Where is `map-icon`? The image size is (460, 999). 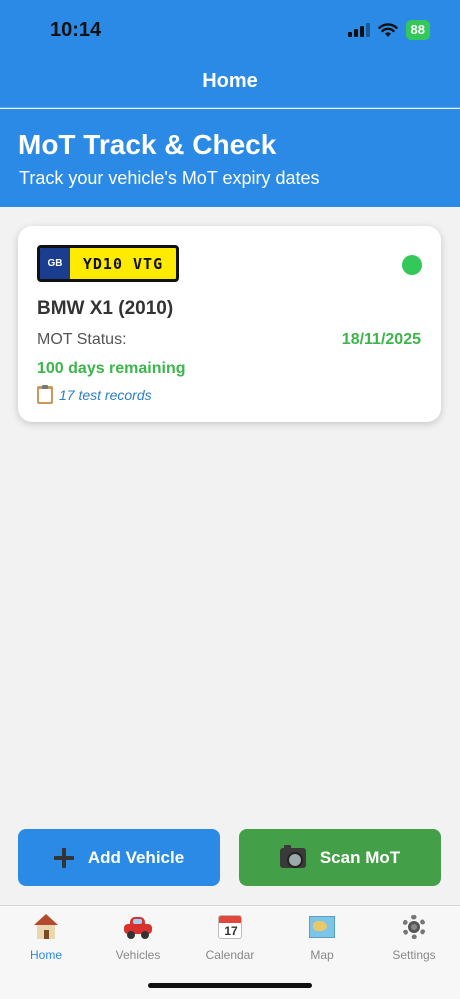
map-icon is located at coordinates (322, 927).